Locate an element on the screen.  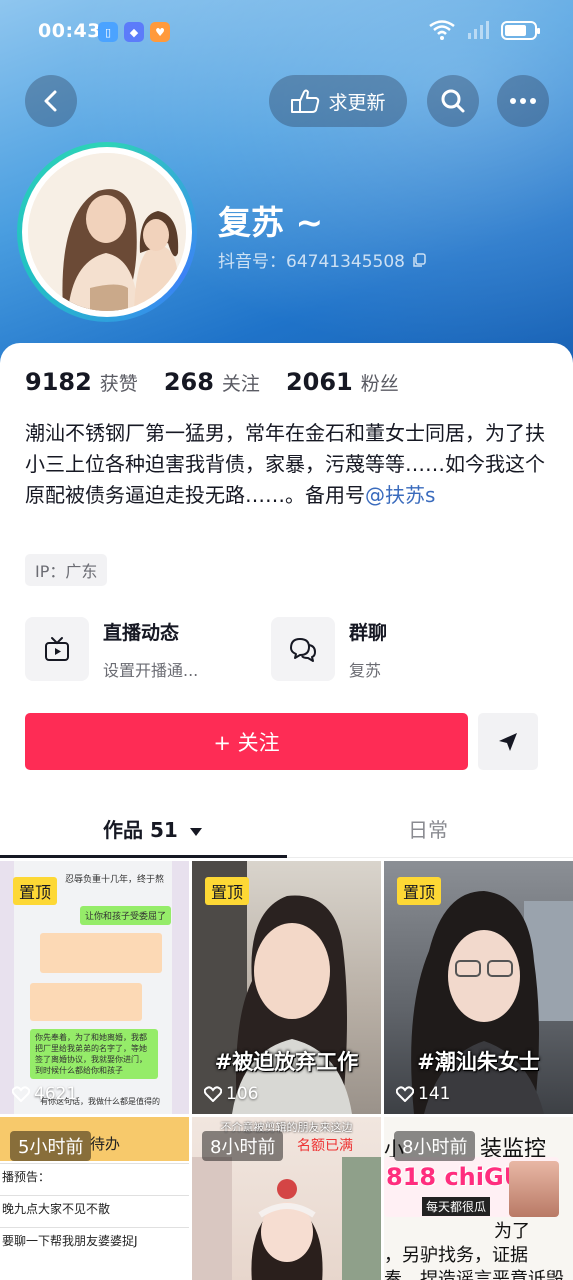
douyin-id: 抖音号：64741345508 is located at coordinates (322, 259).